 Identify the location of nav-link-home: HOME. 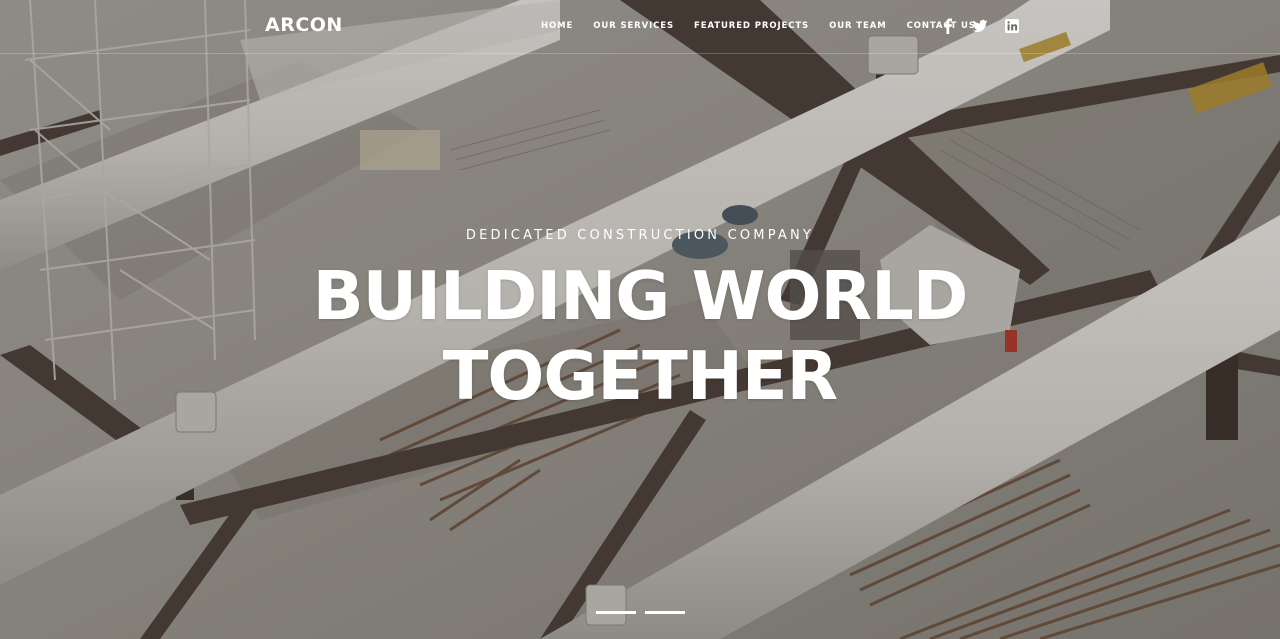
(557, 26).